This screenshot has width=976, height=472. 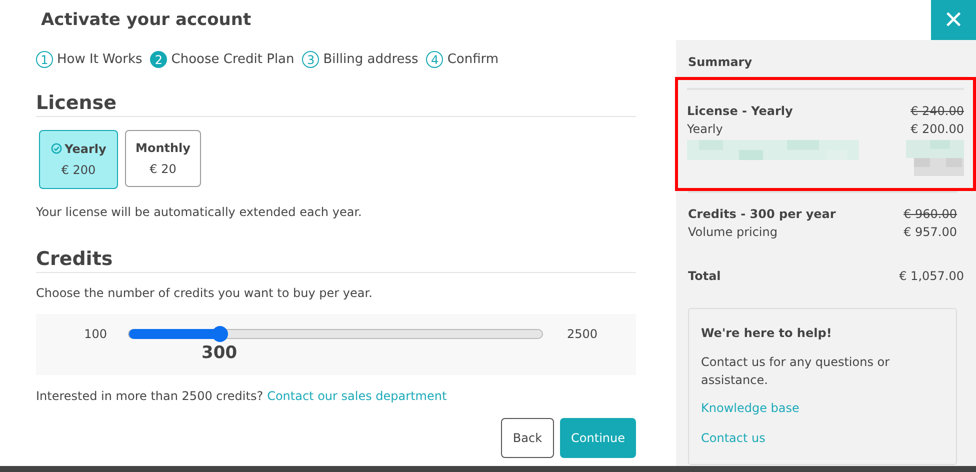 I want to click on summary-heading: Summary, so click(x=721, y=62).